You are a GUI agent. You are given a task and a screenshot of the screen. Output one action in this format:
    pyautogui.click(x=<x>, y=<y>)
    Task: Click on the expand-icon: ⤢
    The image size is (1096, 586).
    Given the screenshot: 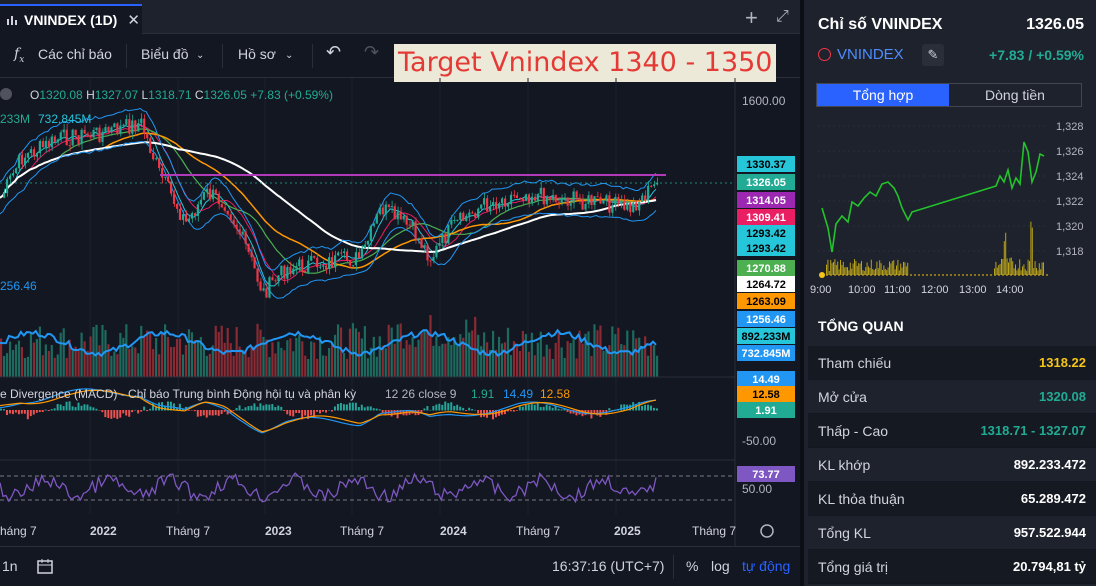 What is the action you would take?
    pyautogui.click(x=782, y=17)
    